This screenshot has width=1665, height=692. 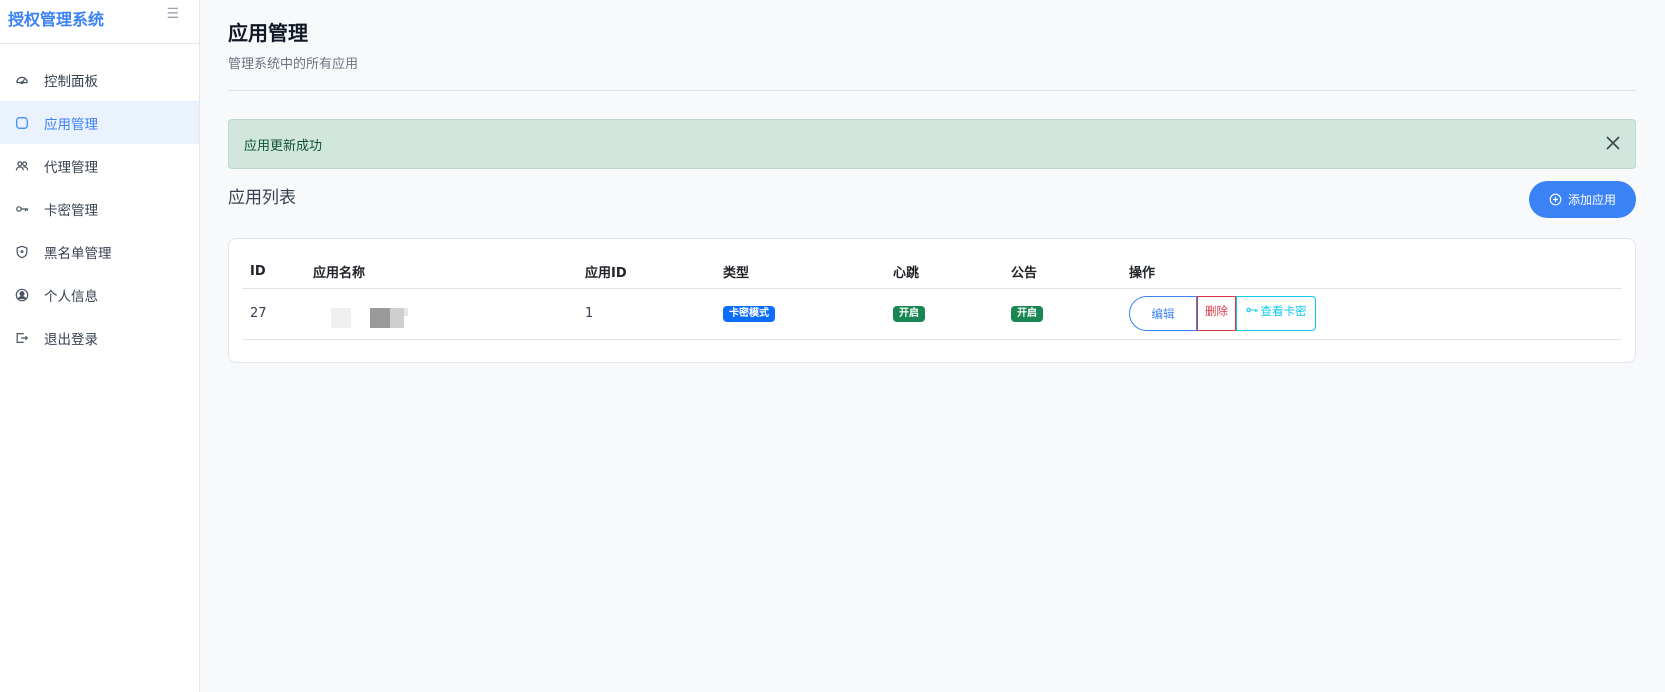 What do you see at coordinates (932, 199) in the screenshot?
I see `list-header: 应用列表 添加应用` at bounding box center [932, 199].